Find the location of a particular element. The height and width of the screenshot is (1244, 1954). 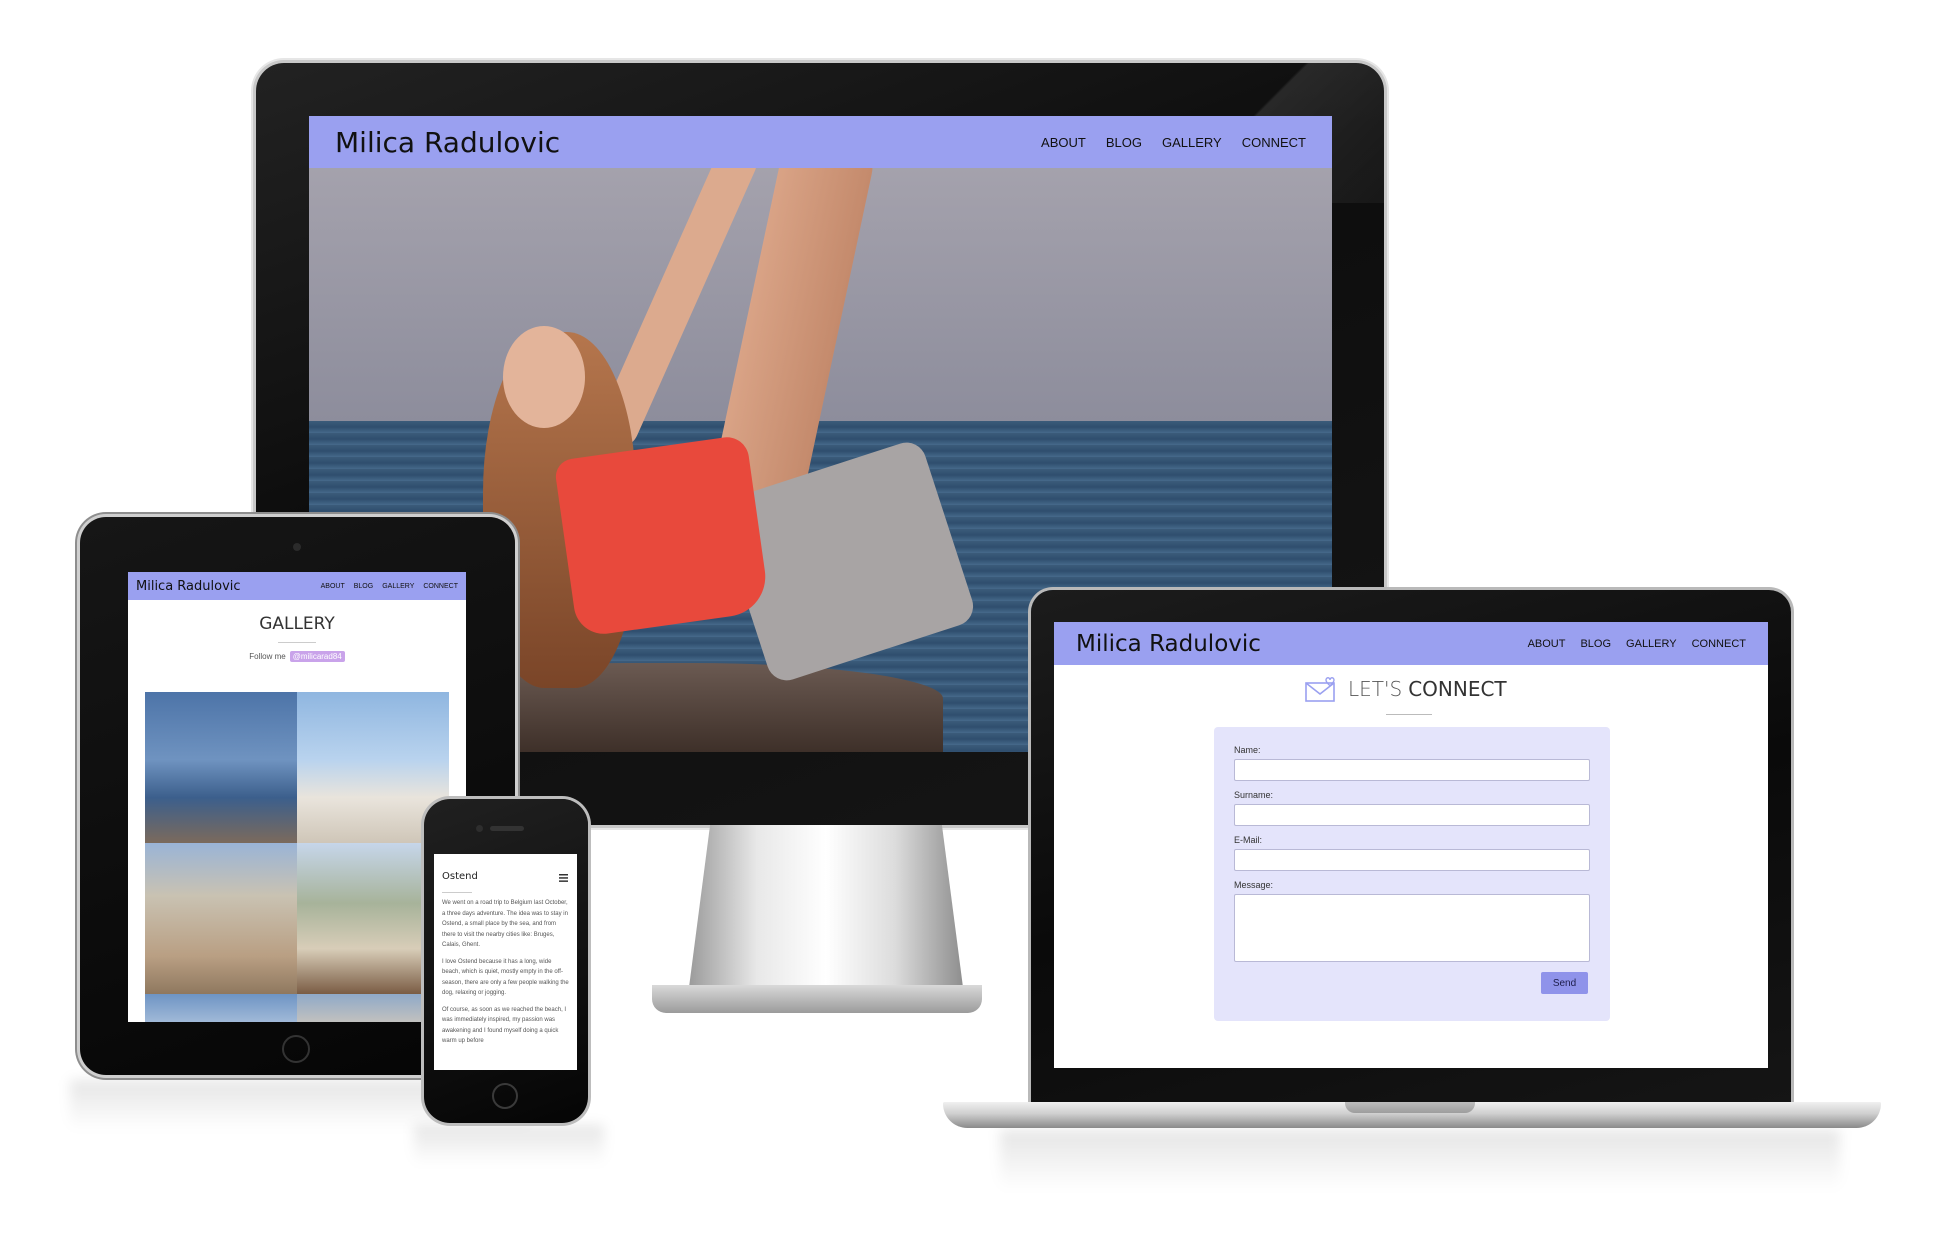

connect-heading: LET'S CONNECT is located at coordinates (1414, 689).